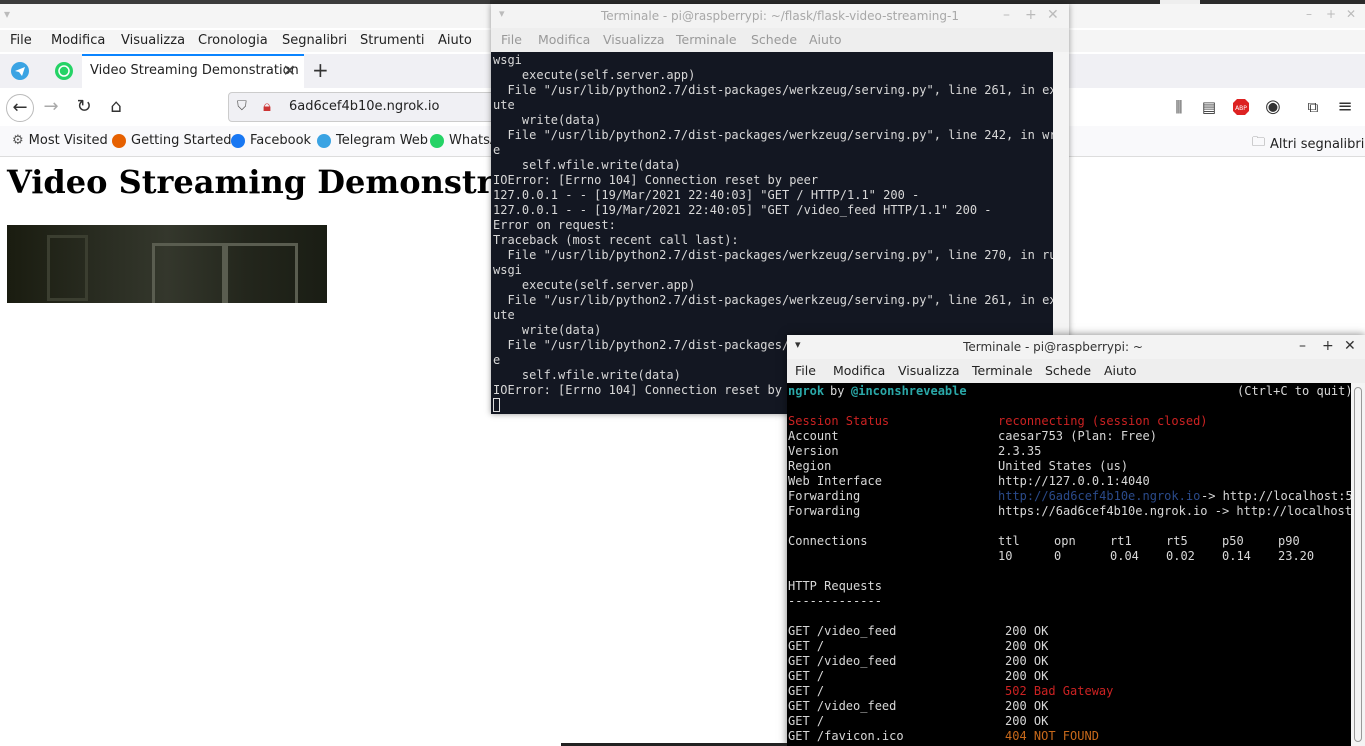  Describe the element at coordinates (1276, 496) in the screenshot. I see `forwarding-http-target: -> http://localhost:5` at that location.